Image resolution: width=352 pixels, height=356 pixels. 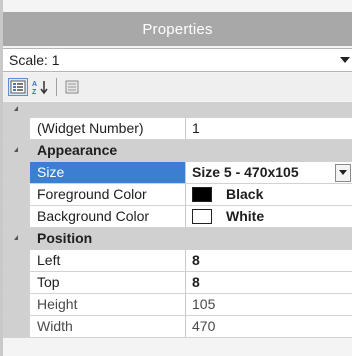 I want to click on property-row-top: Top 8, so click(x=177, y=283).